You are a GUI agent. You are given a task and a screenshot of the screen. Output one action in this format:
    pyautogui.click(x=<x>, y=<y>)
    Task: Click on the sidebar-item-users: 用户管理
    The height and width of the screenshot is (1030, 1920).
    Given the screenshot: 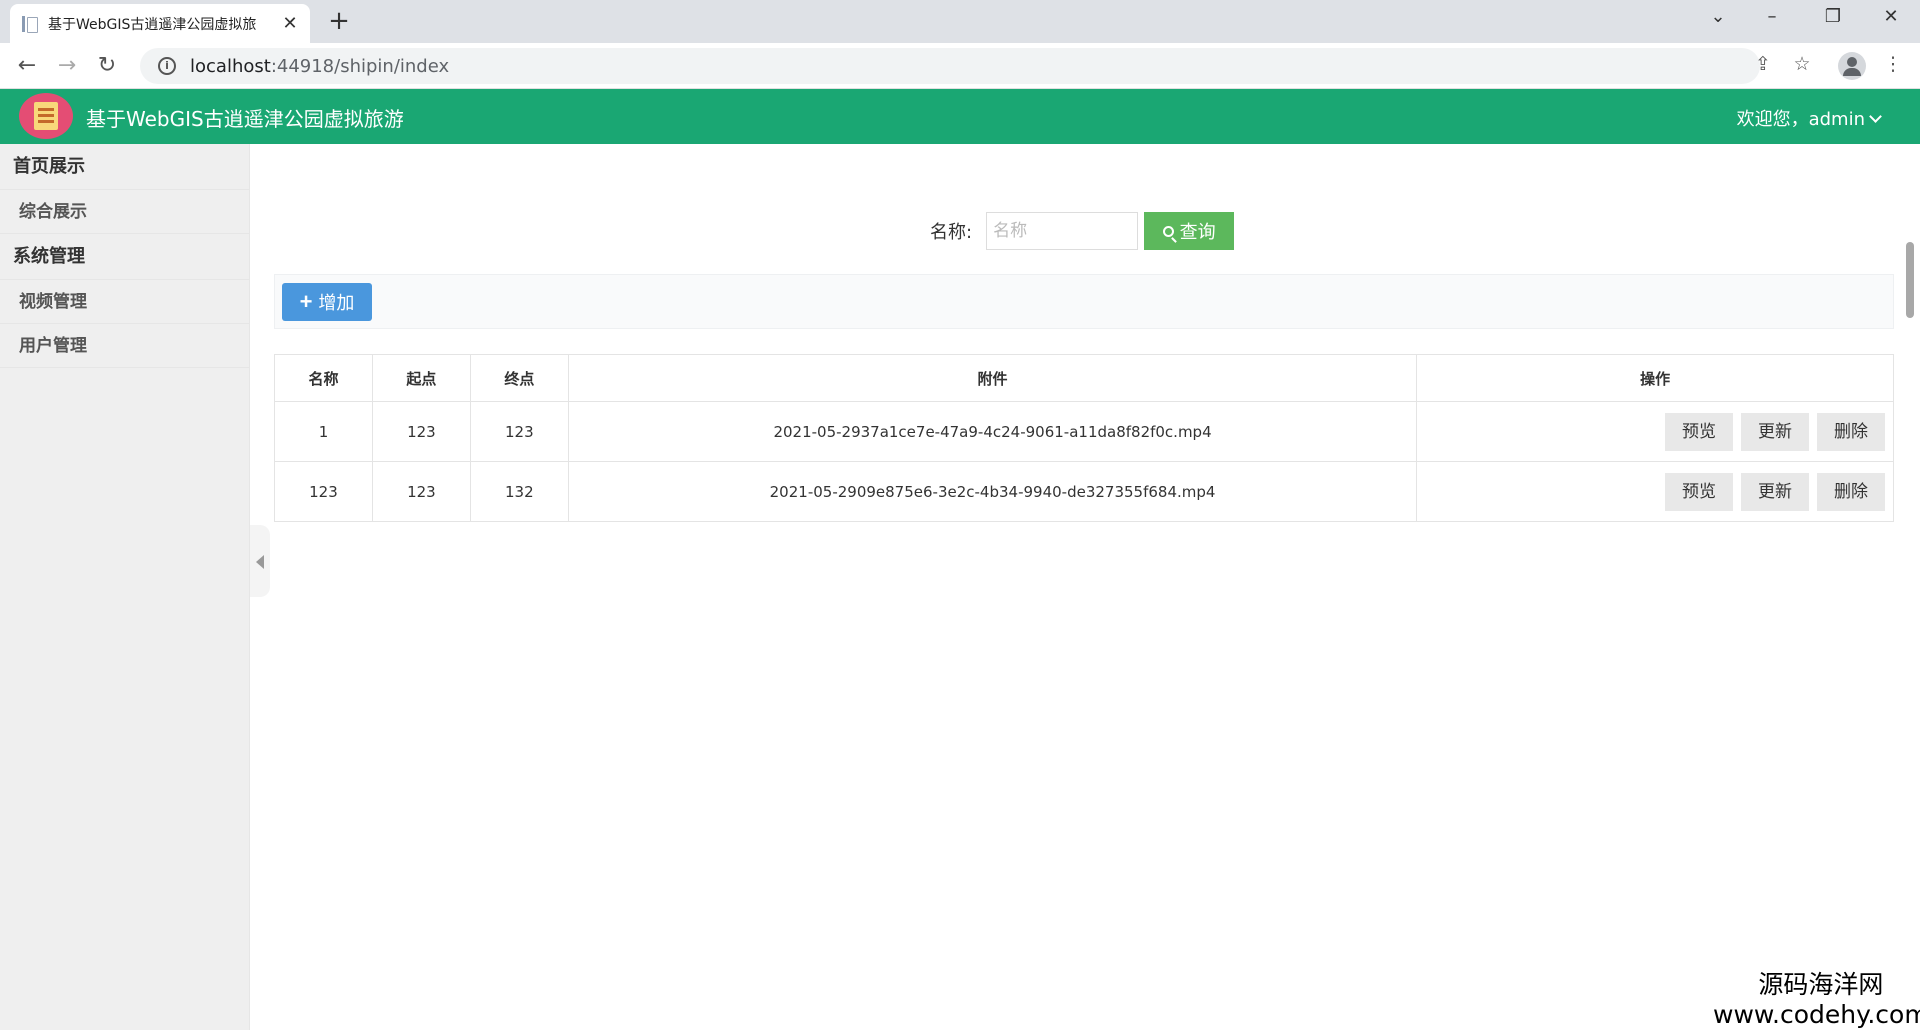 What is the action you would take?
    pyautogui.click(x=124, y=346)
    